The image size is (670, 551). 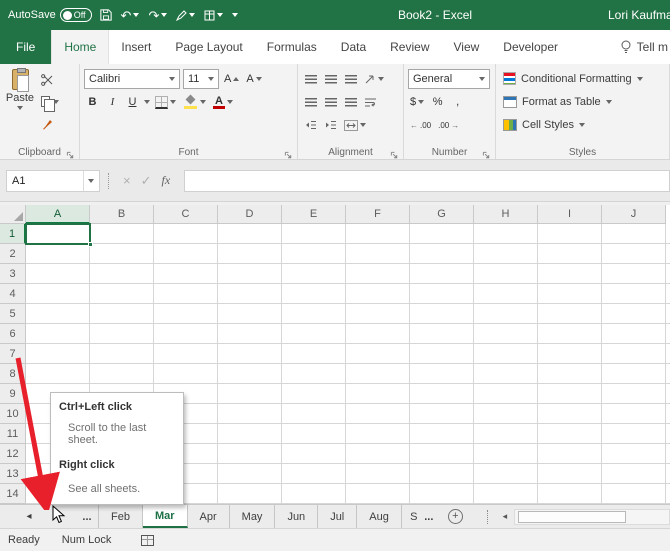 What do you see at coordinates (506, 214) in the screenshot?
I see `column-header-h: H` at bounding box center [506, 214].